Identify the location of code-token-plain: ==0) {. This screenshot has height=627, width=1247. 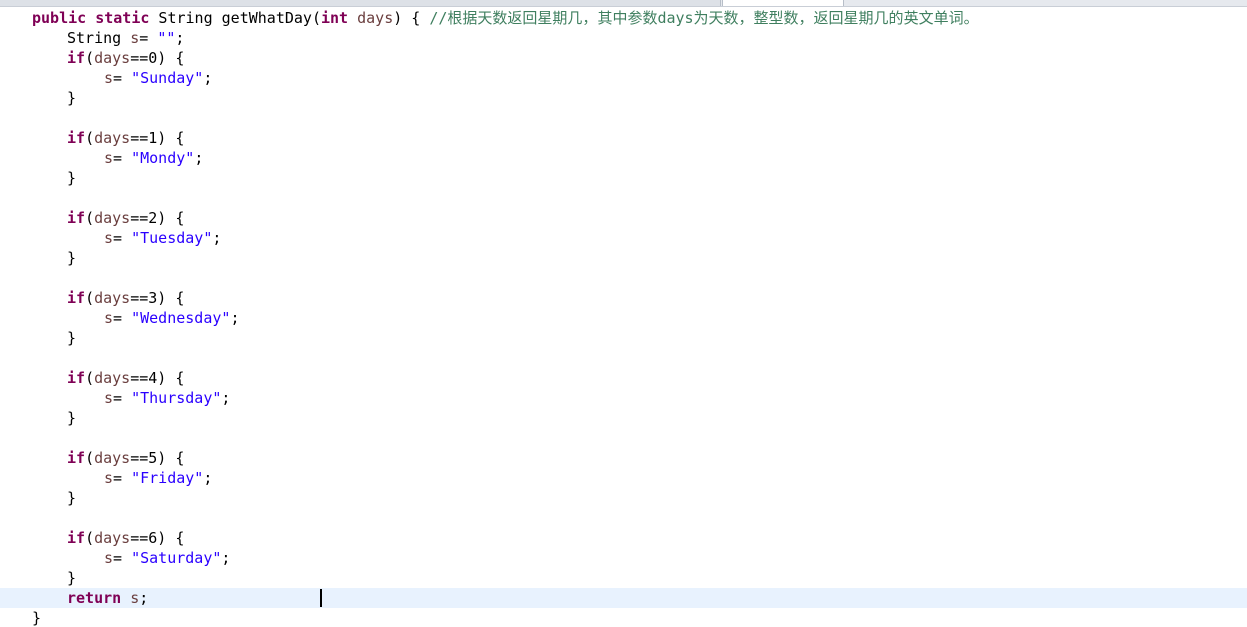
(157, 58).